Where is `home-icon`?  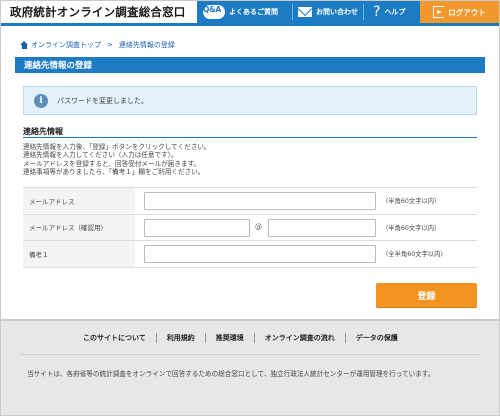 home-icon is located at coordinates (24, 45).